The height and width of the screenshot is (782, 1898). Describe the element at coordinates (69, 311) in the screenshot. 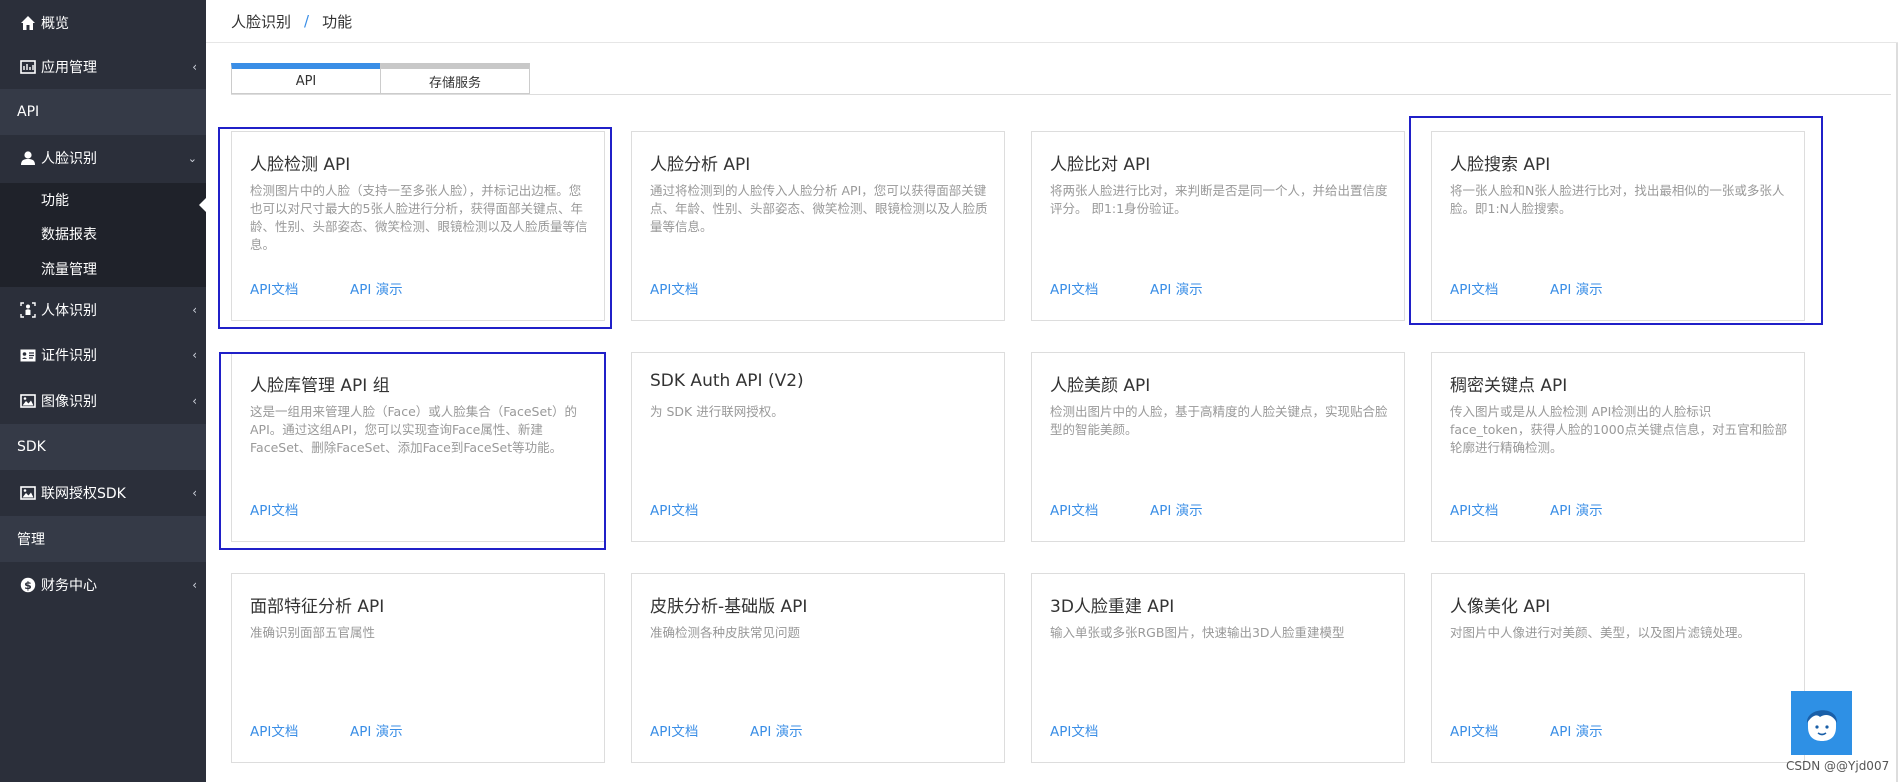

I see `nav-body-recognition-label: 人体识别` at that location.